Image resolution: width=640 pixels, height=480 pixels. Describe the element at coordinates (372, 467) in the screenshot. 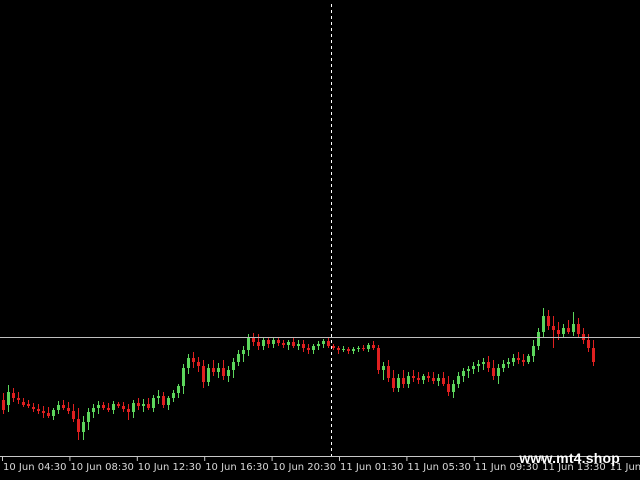

I see `time-tick-label: 11 Jun 01:30` at that location.